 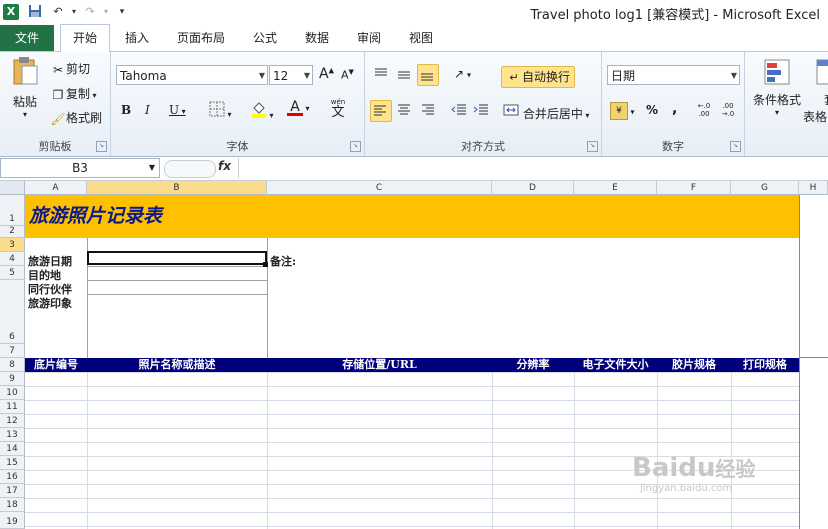 What do you see at coordinates (355, 146) in the screenshot?
I see `font-launcher-icon: ↘` at bounding box center [355, 146].